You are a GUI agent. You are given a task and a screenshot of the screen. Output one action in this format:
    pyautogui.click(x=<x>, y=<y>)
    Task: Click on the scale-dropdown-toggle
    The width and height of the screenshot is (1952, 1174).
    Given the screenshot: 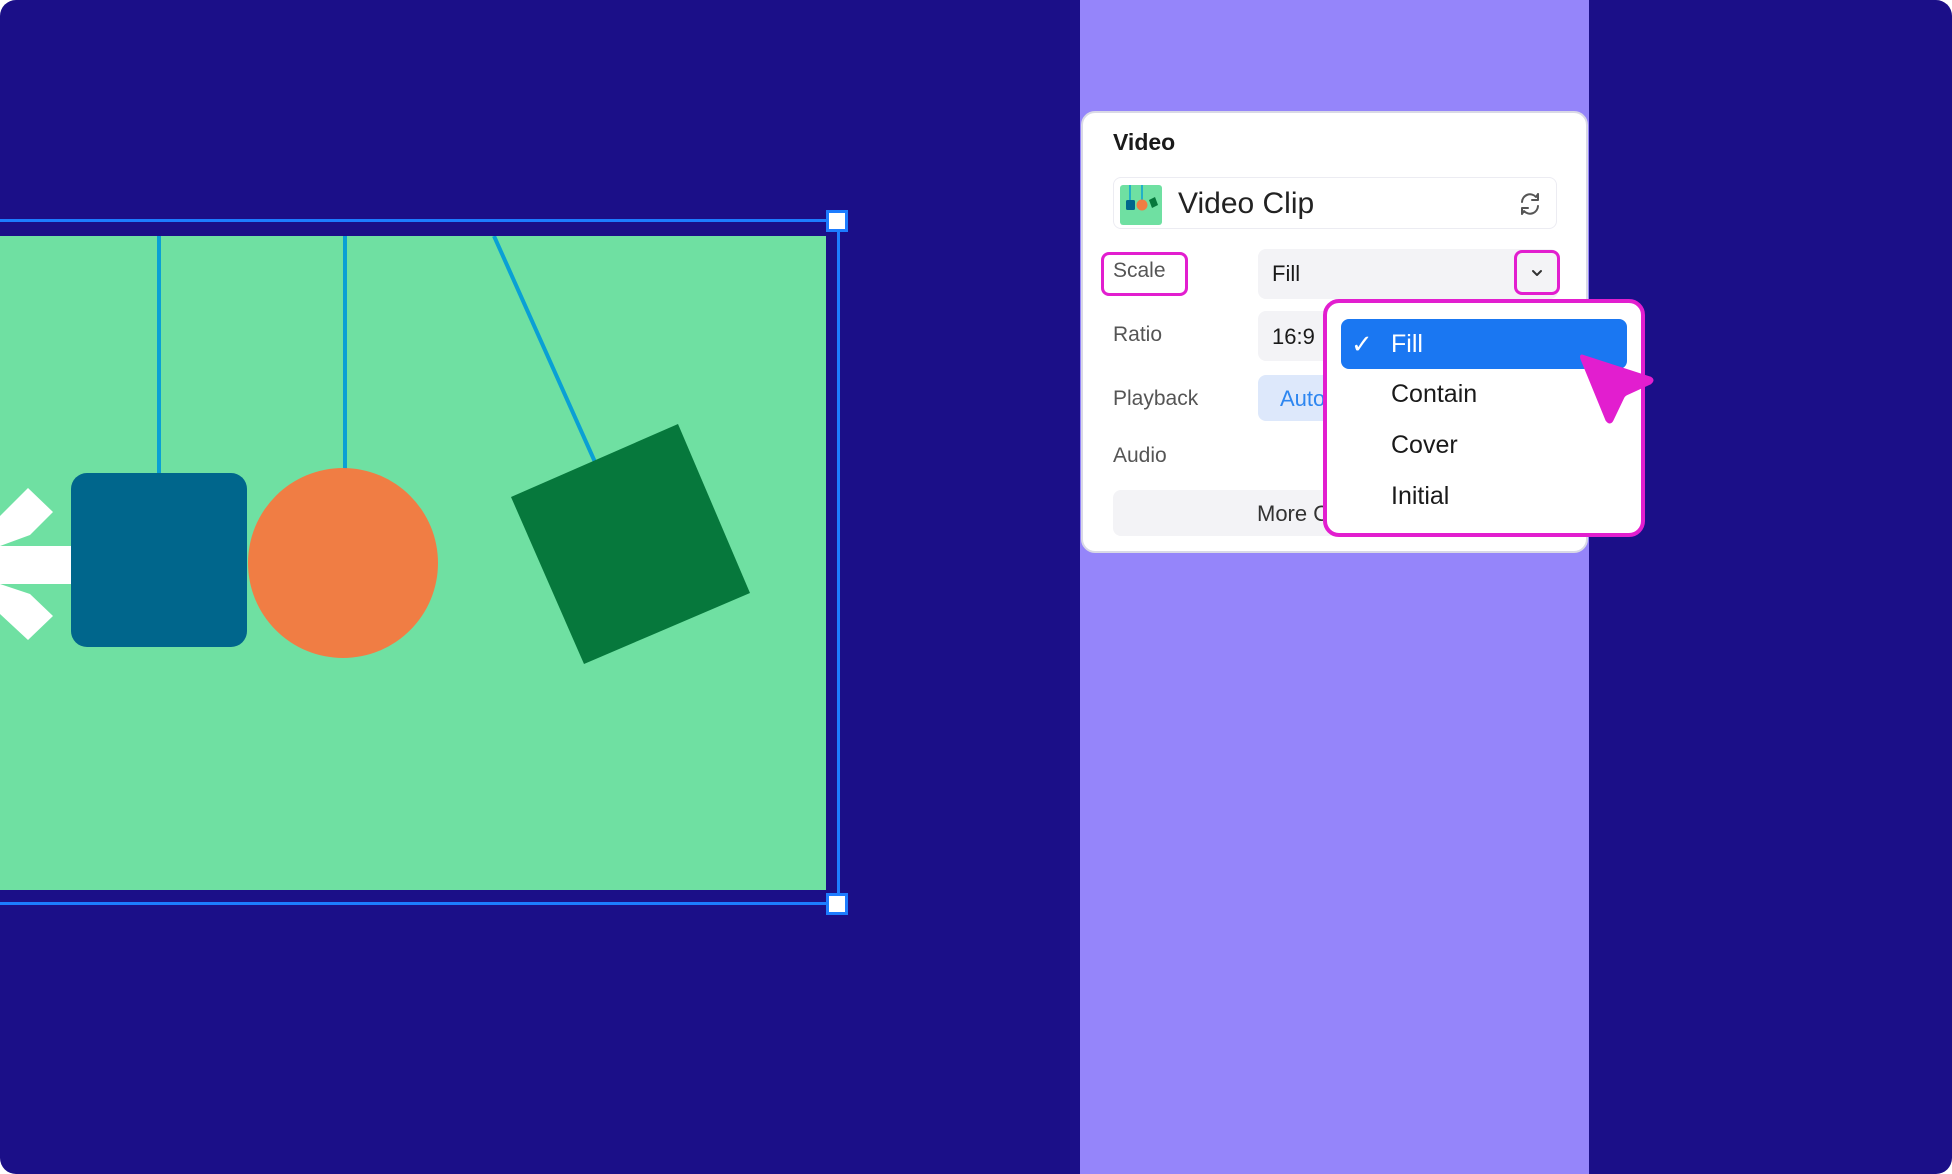 What is the action you would take?
    pyautogui.click(x=1537, y=272)
    